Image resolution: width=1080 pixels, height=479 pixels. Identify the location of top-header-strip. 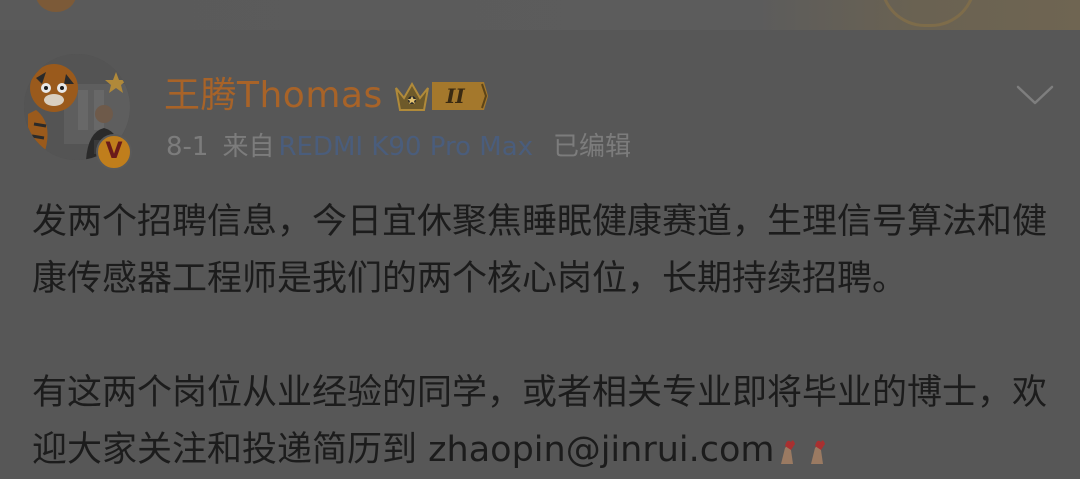
(540, 15).